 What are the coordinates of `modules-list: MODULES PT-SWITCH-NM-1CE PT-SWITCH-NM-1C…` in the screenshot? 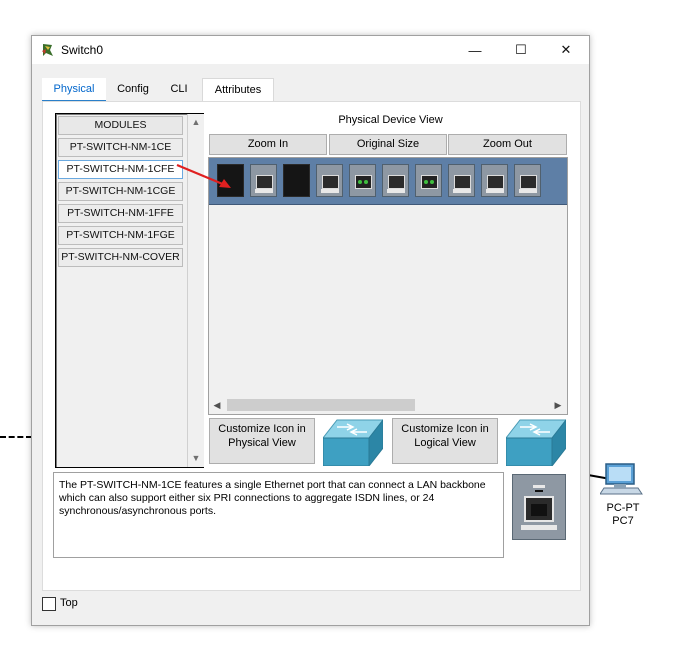 It's located at (121, 193).